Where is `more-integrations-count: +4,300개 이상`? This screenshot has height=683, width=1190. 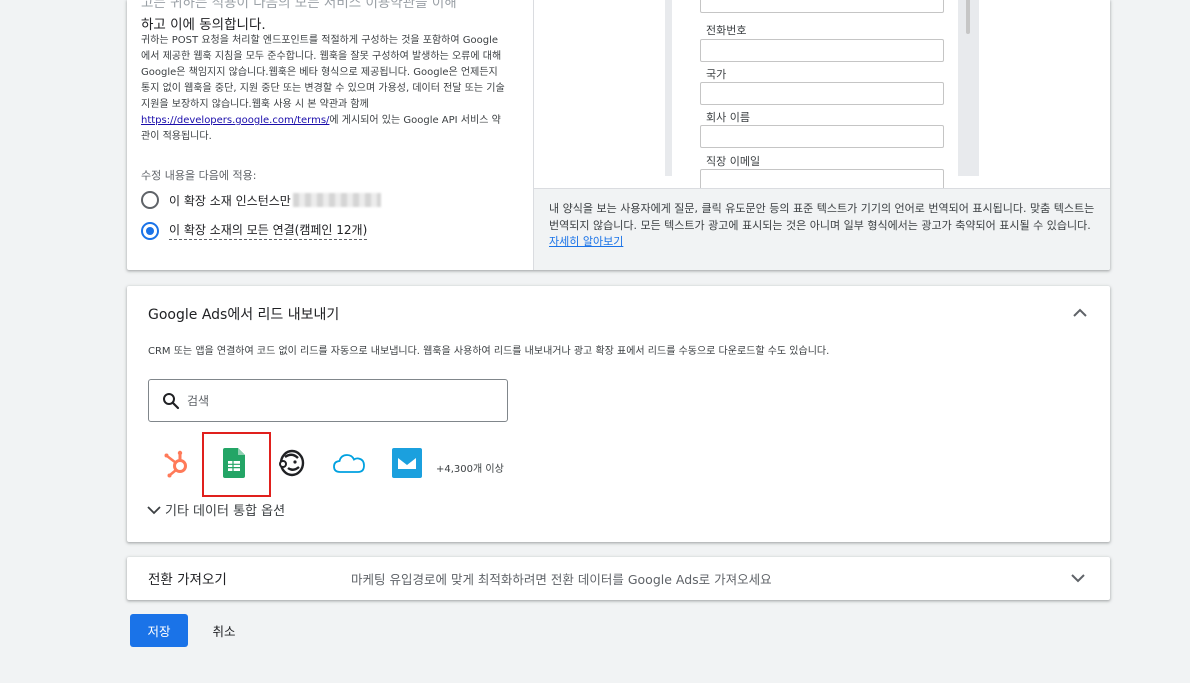 more-integrations-count: +4,300개 이상 is located at coordinates (470, 467).